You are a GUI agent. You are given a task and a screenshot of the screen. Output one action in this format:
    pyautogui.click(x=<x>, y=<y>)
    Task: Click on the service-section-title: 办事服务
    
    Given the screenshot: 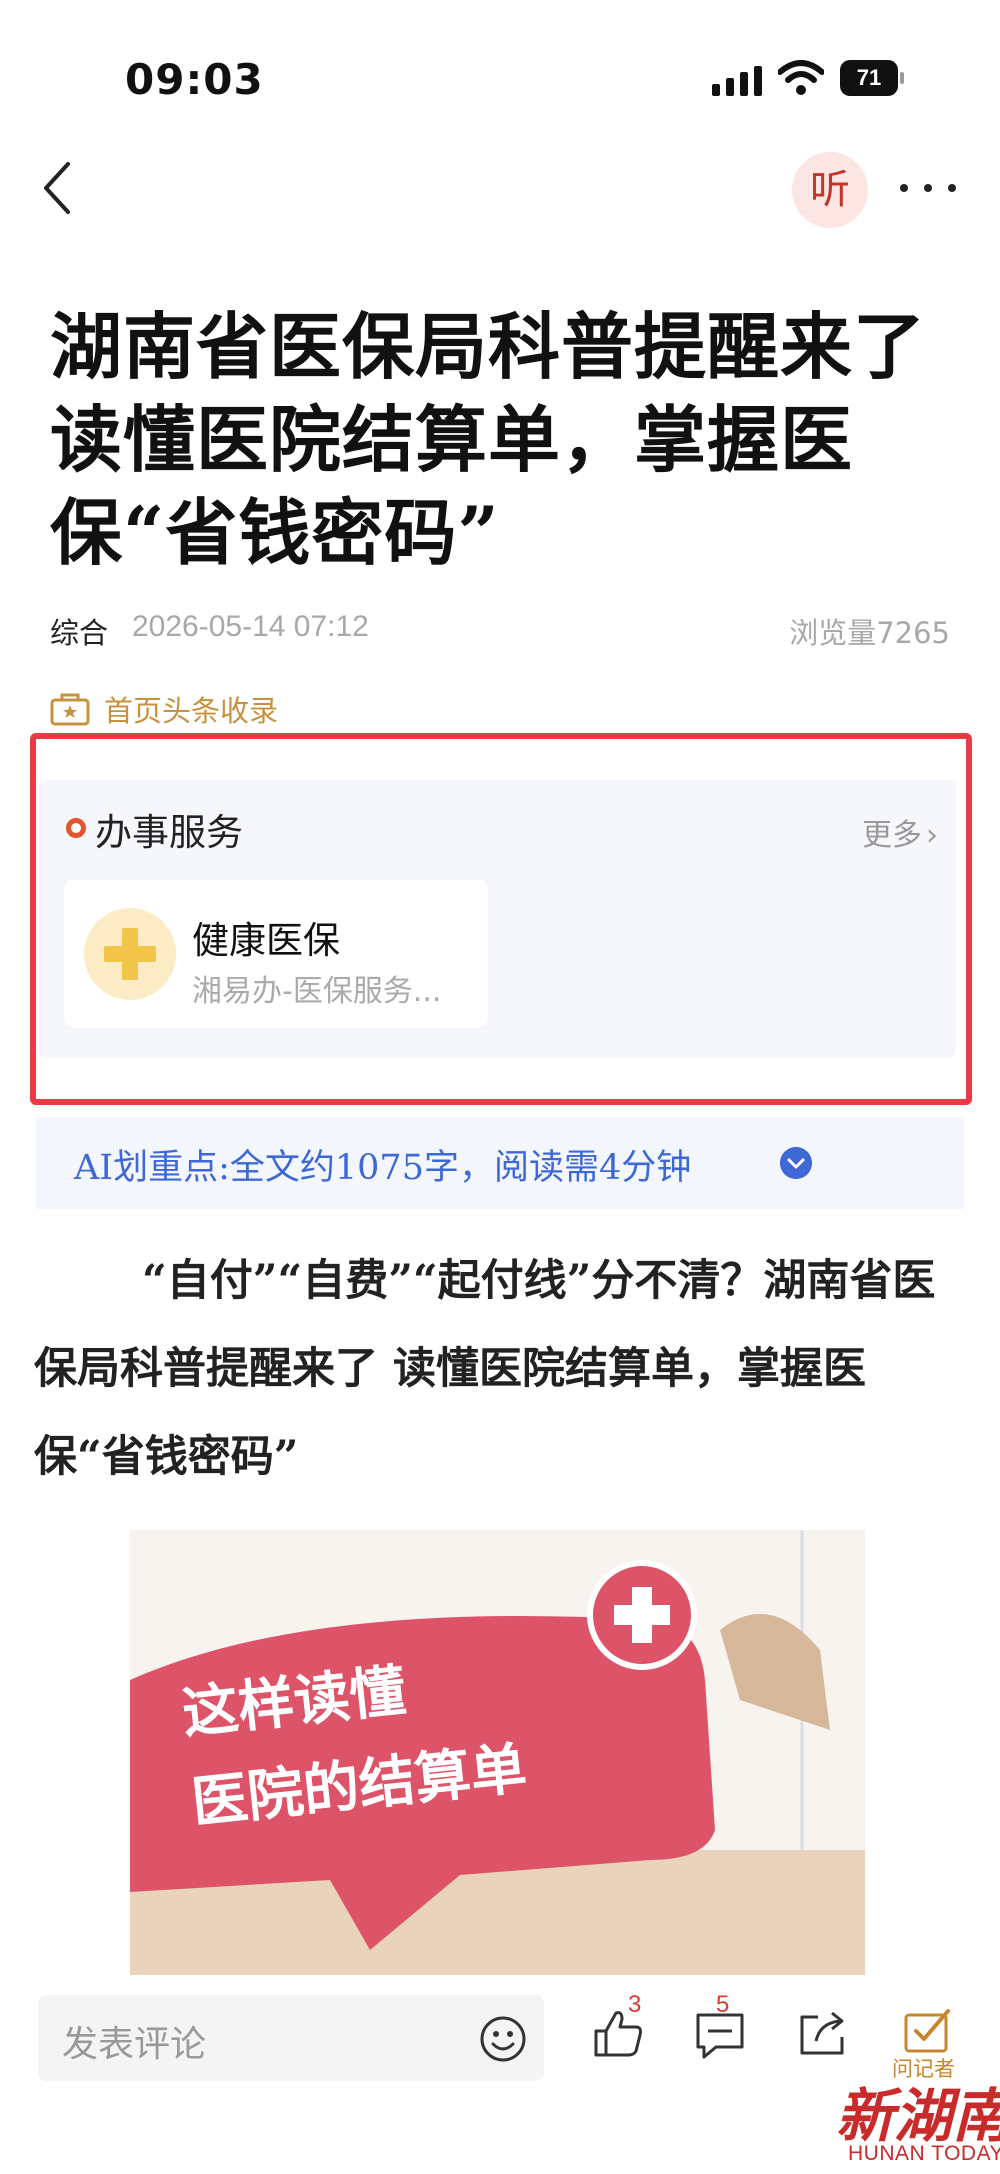 What is the action you would take?
    pyautogui.click(x=169, y=832)
    